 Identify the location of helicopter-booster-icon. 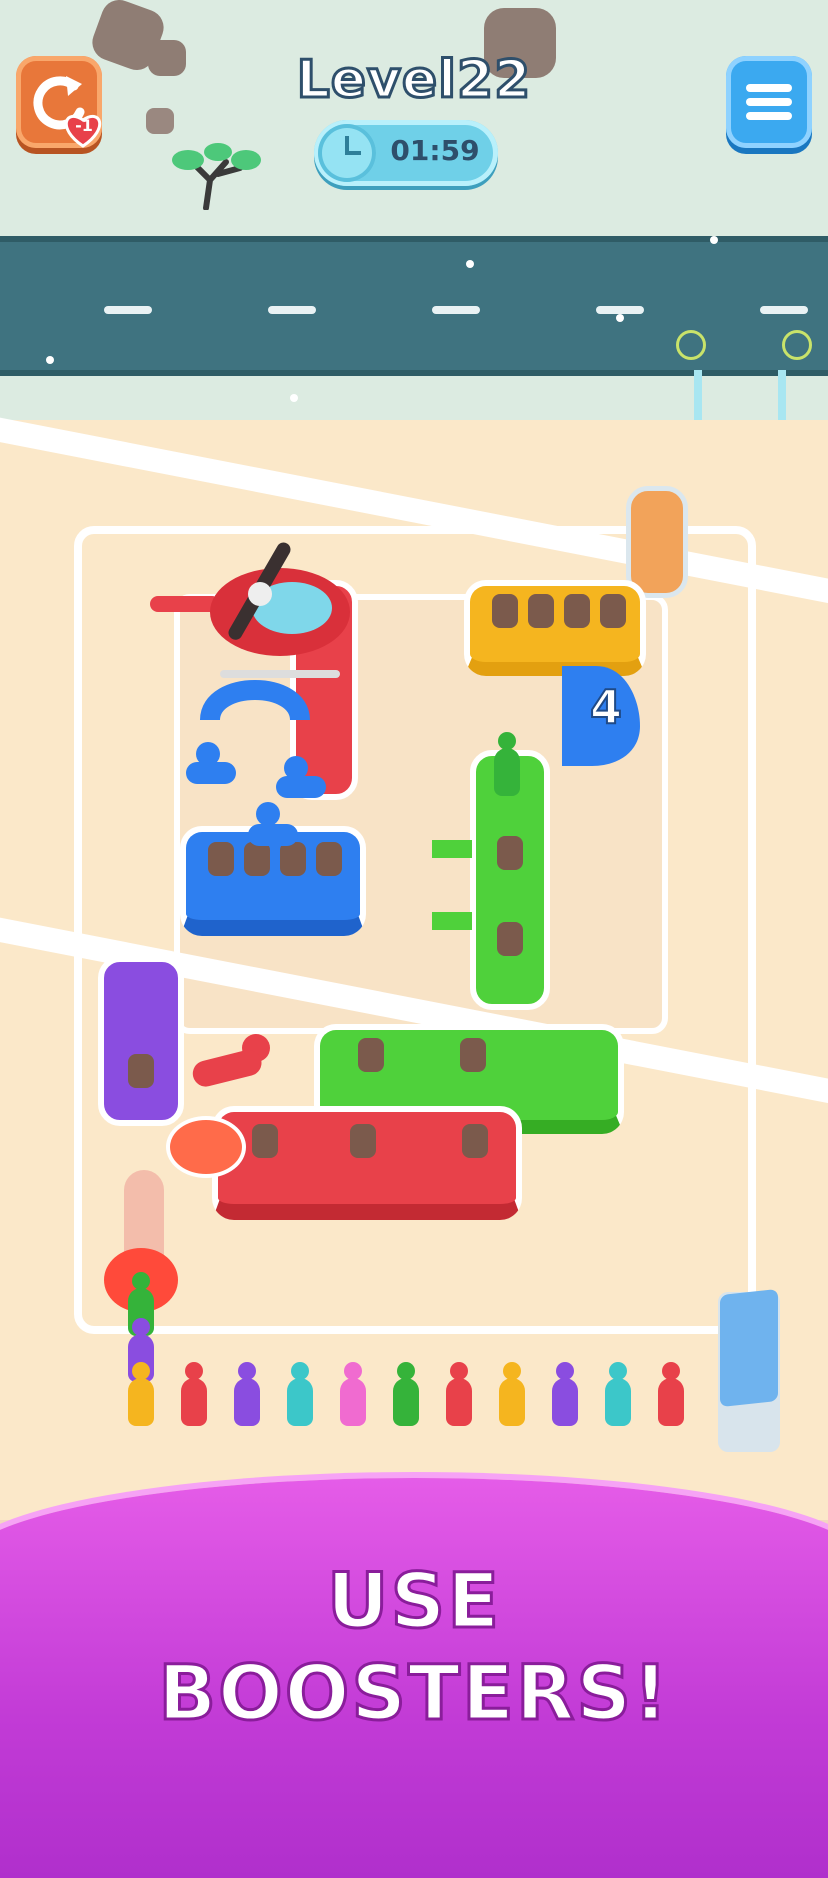
(255, 626).